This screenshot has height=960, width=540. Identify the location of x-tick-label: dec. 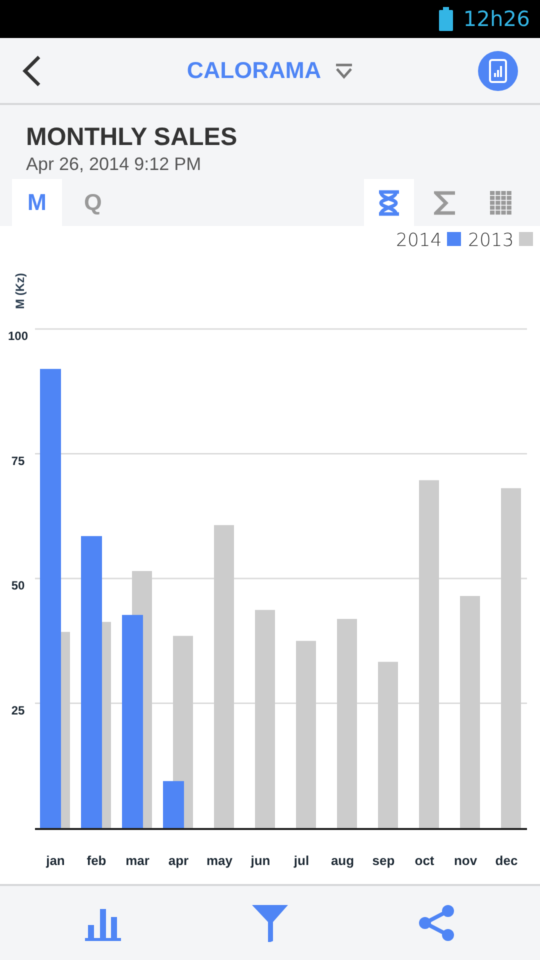
(506, 860).